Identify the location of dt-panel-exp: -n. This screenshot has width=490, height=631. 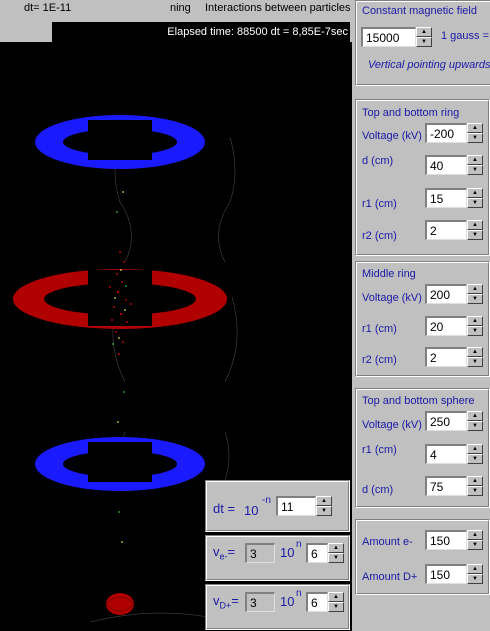
(266, 500).